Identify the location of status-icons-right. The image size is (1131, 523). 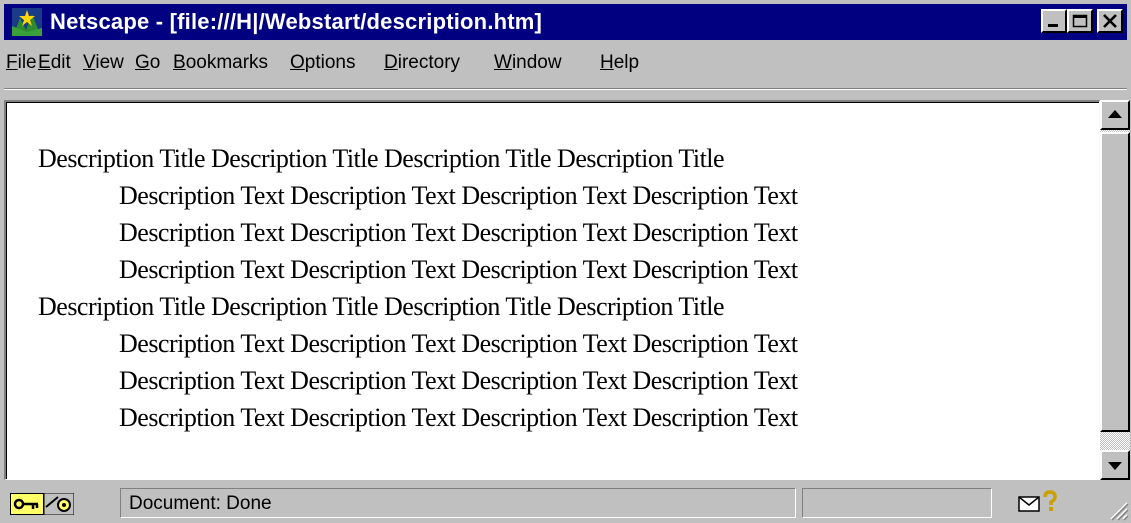
(1050, 503).